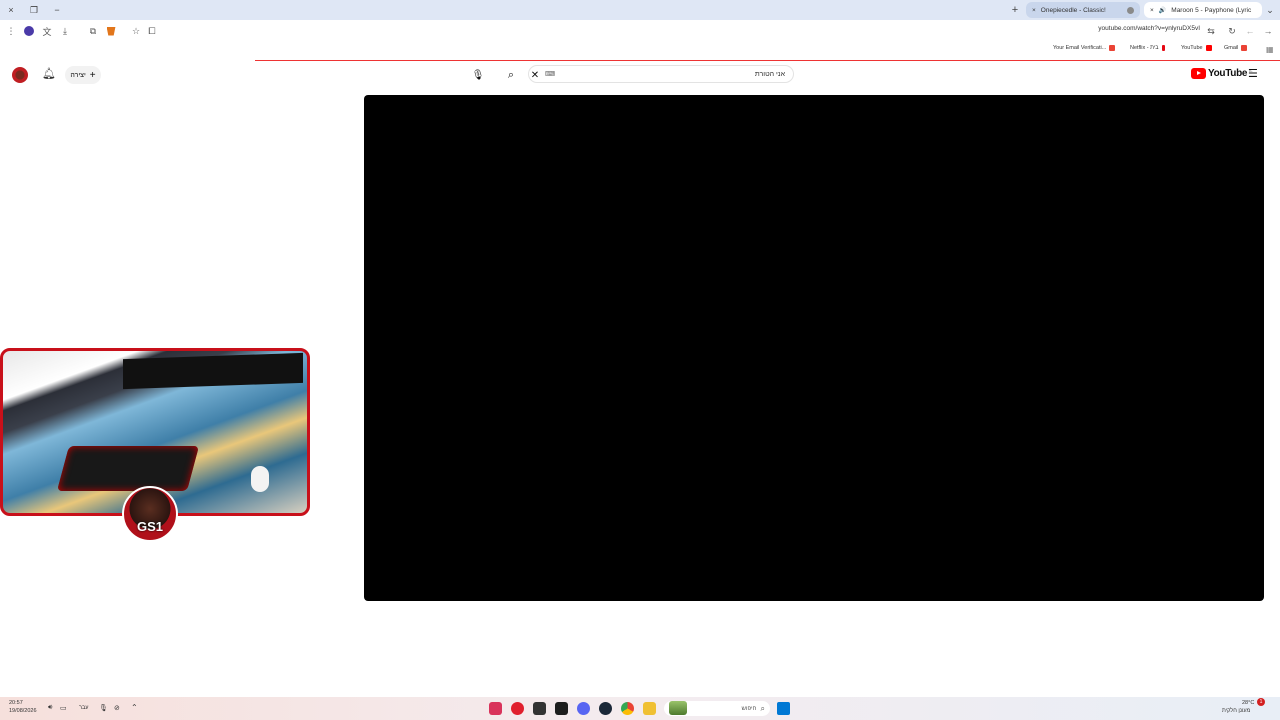  I want to click on tab-title: Onepiecedle - Classic!, so click(1073, 10).